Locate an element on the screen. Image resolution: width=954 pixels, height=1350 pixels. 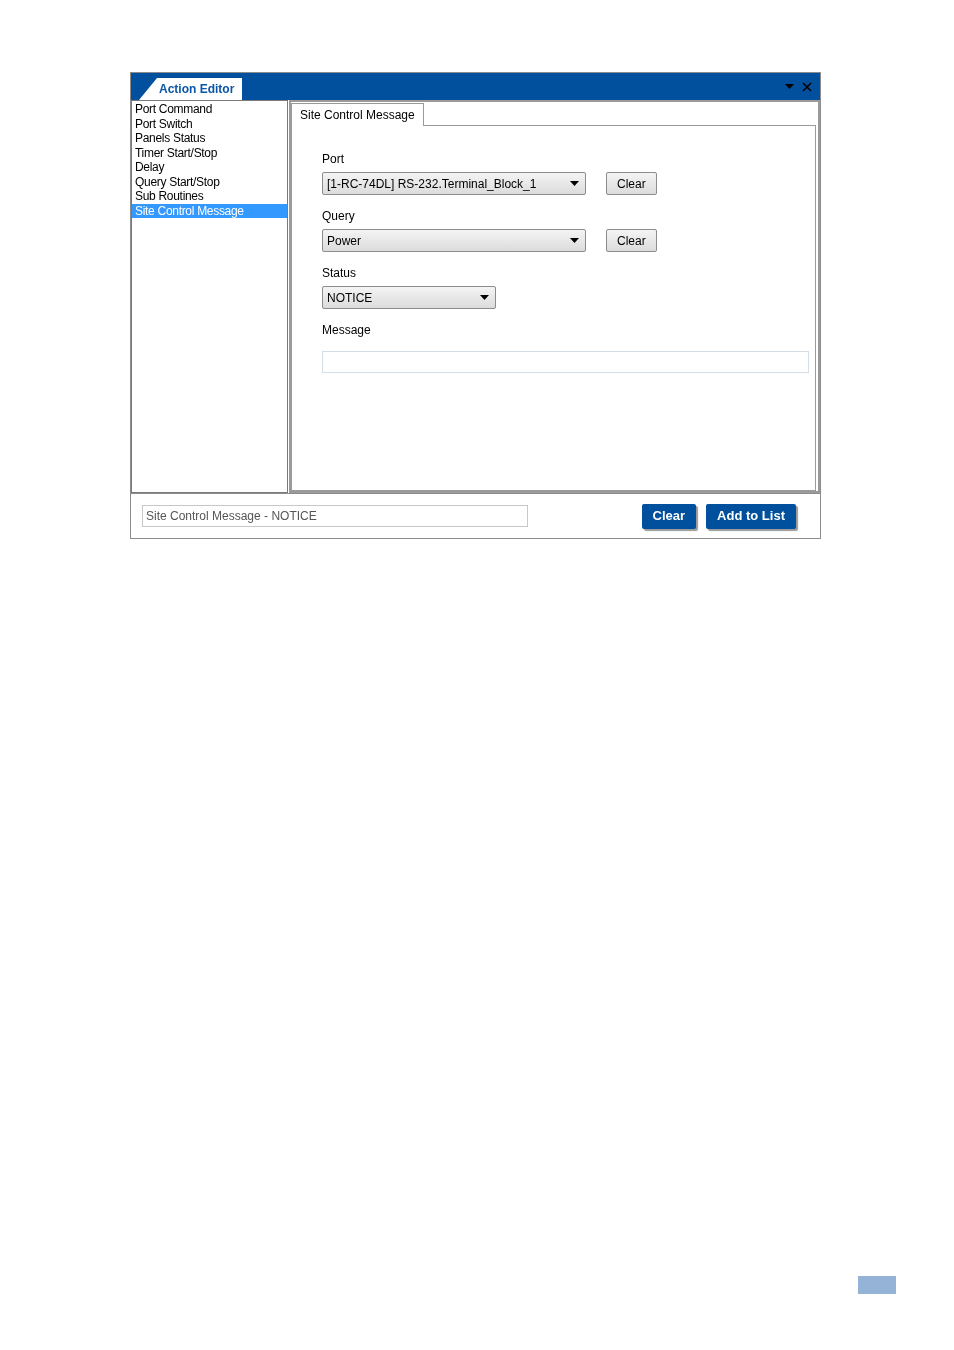
message-field is located at coordinates (565, 362).